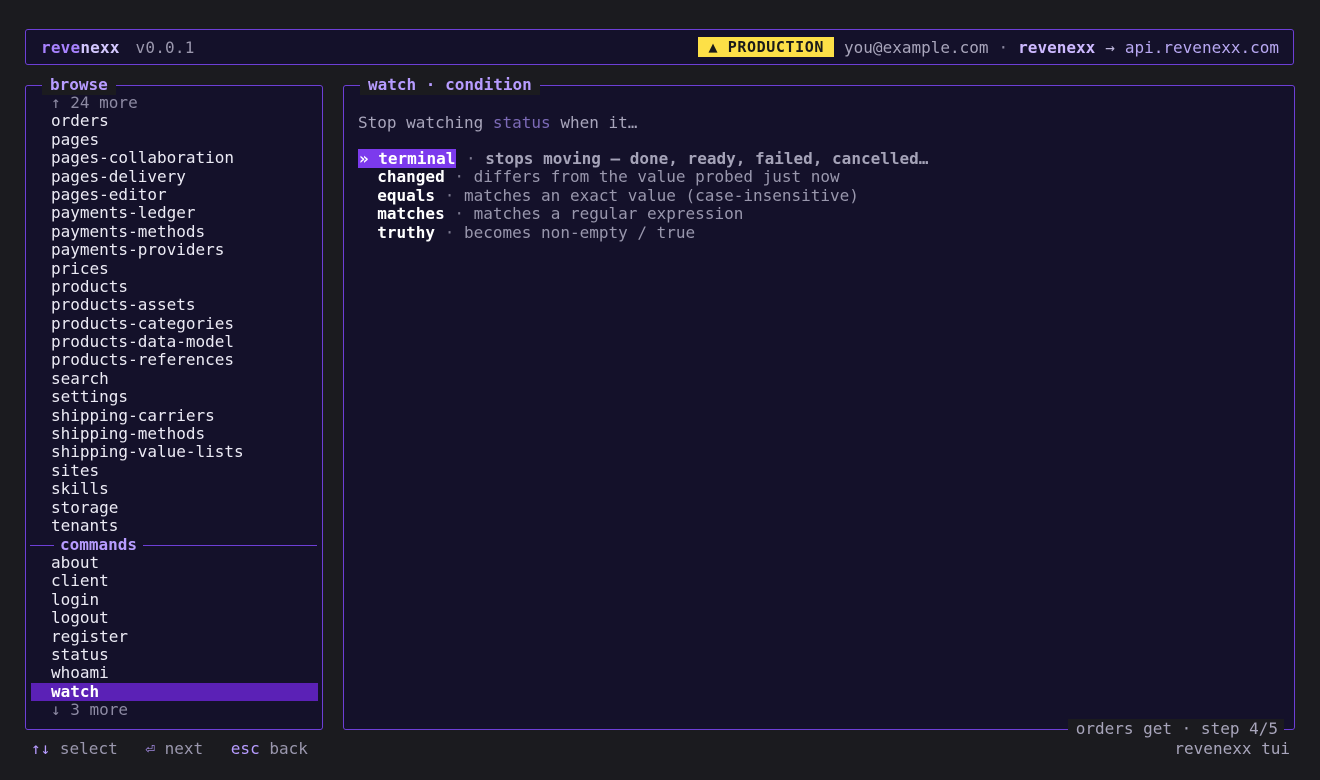 This screenshot has height=780, width=1320. I want to click on browse-item: sites, so click(147, 470).